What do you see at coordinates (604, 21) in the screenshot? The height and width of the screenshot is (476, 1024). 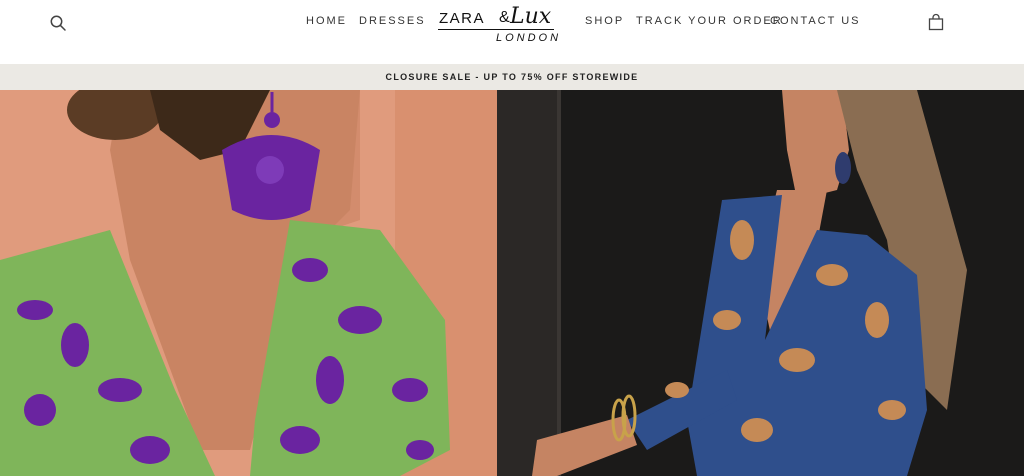 I see `nav-shop: SHOP` at bounding box center [604, 21].